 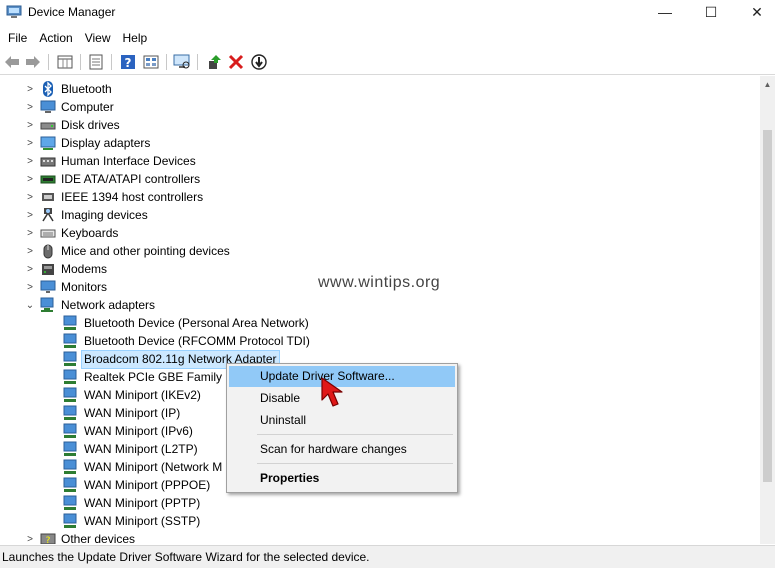 What do you see at coordinates (48, 251) in the screenshot?
I see `mouse-icon` at bounding box center [48, 251].